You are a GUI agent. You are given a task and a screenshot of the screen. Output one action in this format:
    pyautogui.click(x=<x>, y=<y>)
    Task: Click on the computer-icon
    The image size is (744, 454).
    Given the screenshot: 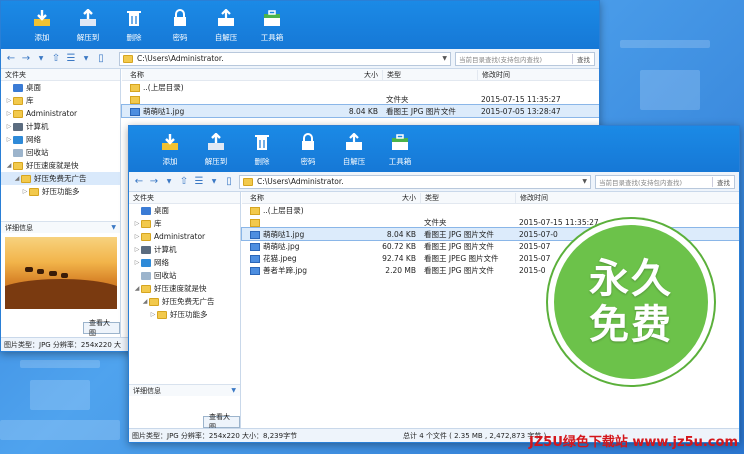 What is the action you would take?
    pyautogui.click(x=18, y=126)
    